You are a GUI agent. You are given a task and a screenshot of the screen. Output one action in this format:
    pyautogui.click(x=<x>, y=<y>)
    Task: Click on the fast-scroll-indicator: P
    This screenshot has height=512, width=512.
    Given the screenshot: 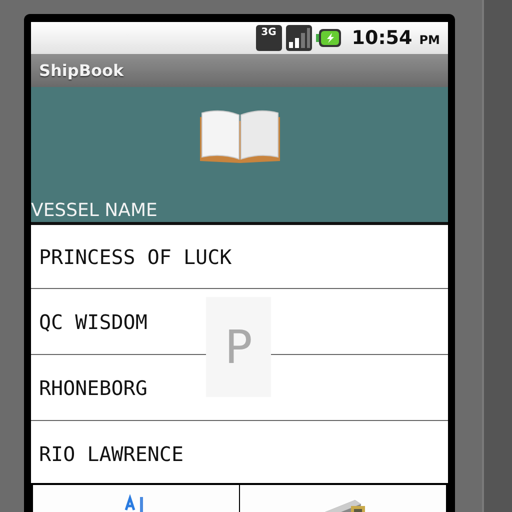 What is the action you would take?
    pyautogui.click(x=238, y=347)
    